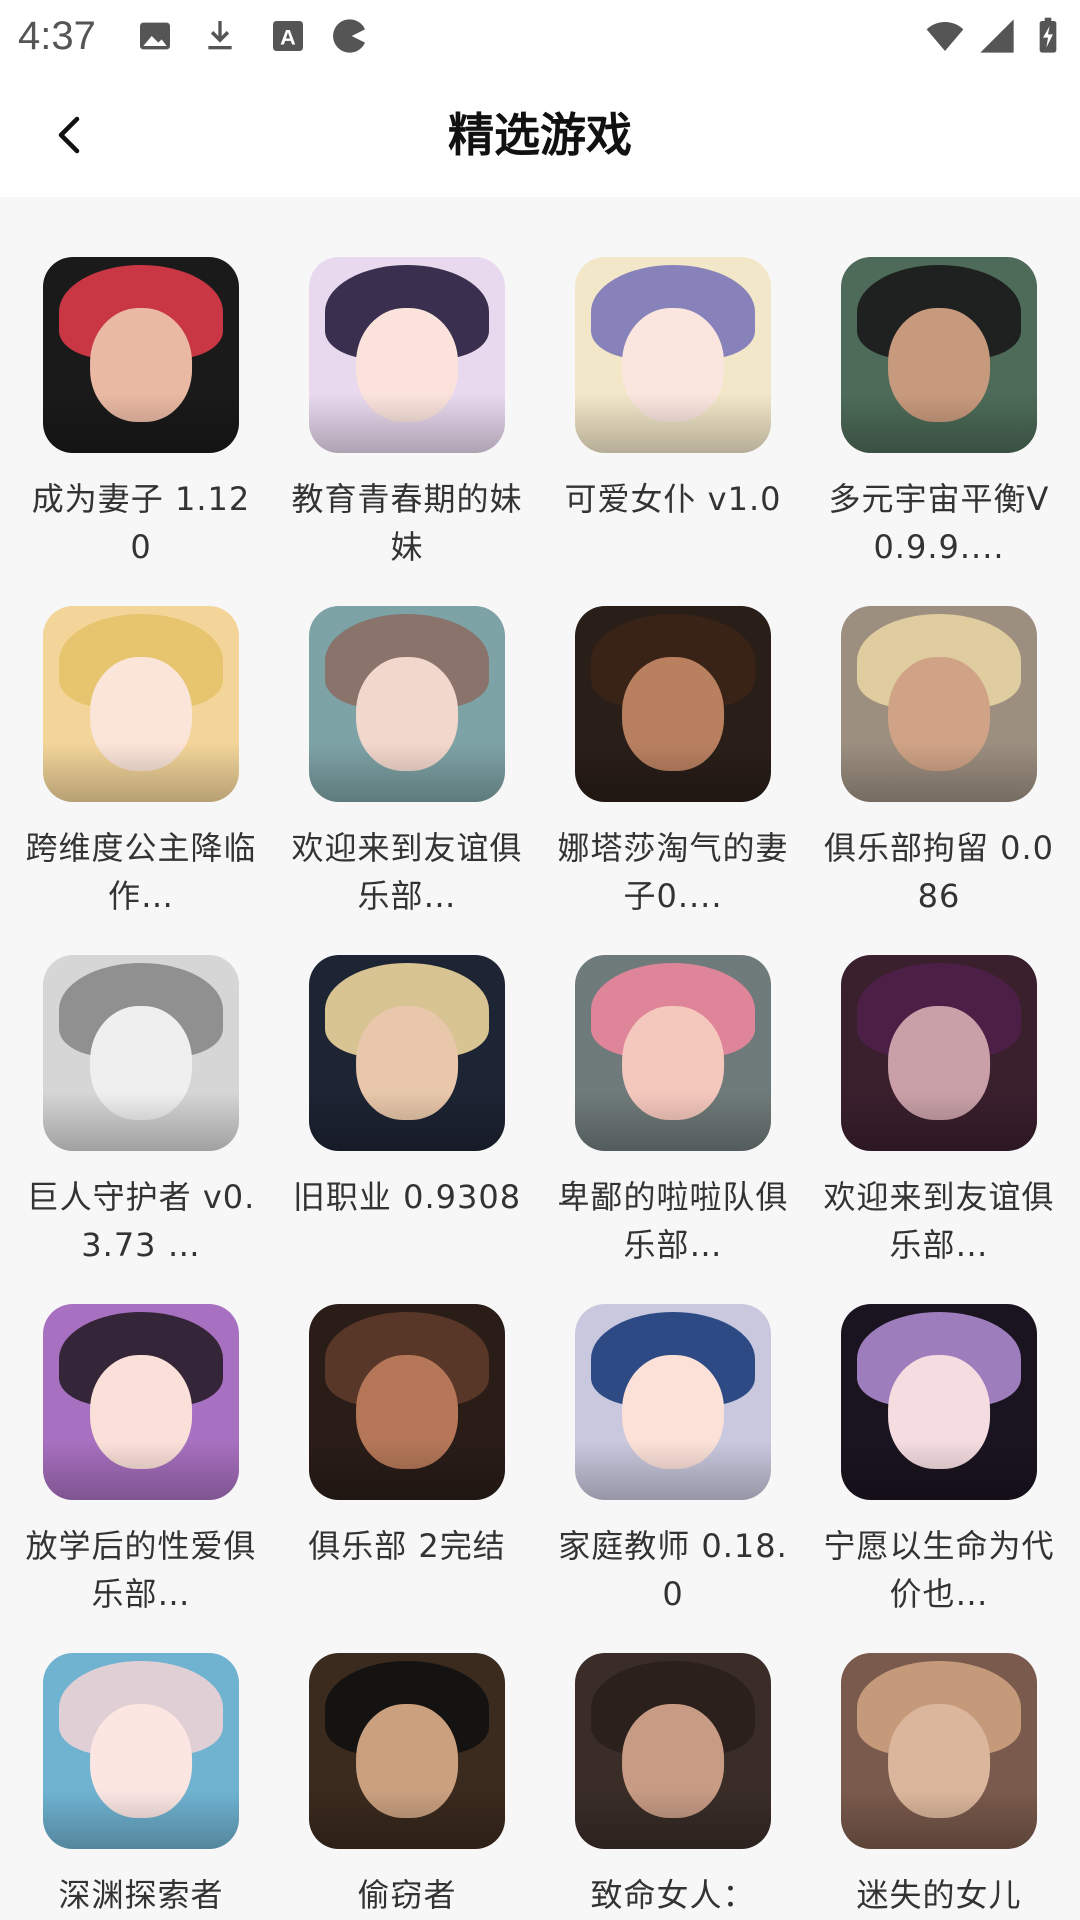 Image resolution: width=1080 pixels, height=1920 pixels. What do you see at coordinates (407, 523) in the screenshot?
I see `game-title: 教育青春期的妹妹` at bounding box center [407, 523].